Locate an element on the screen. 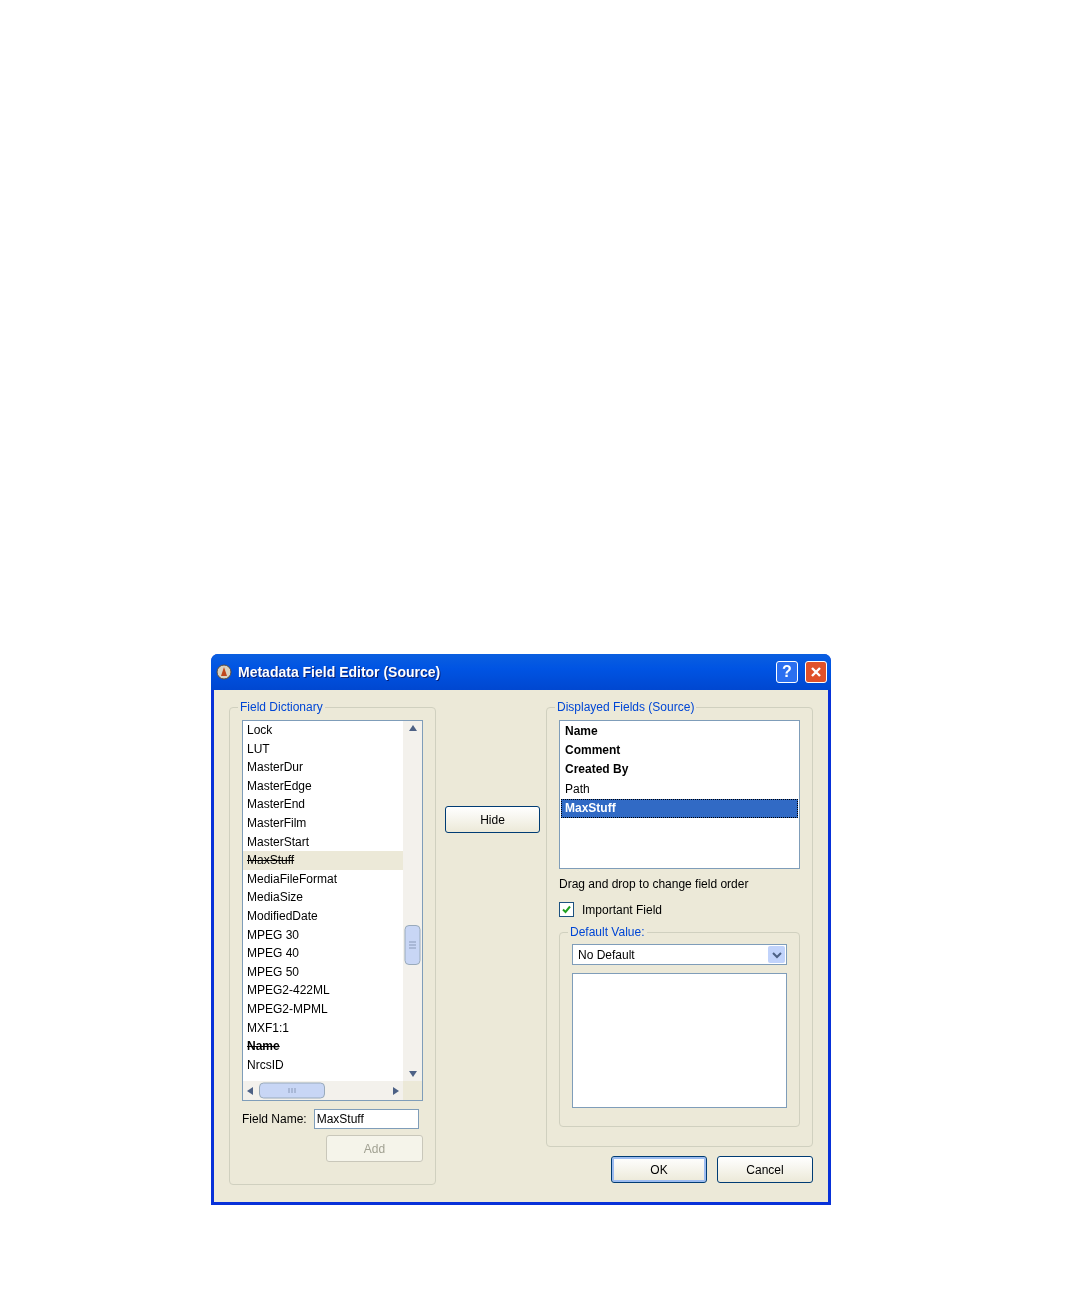  default-value-dropdown: No Default is located at coordinates (679, 954).